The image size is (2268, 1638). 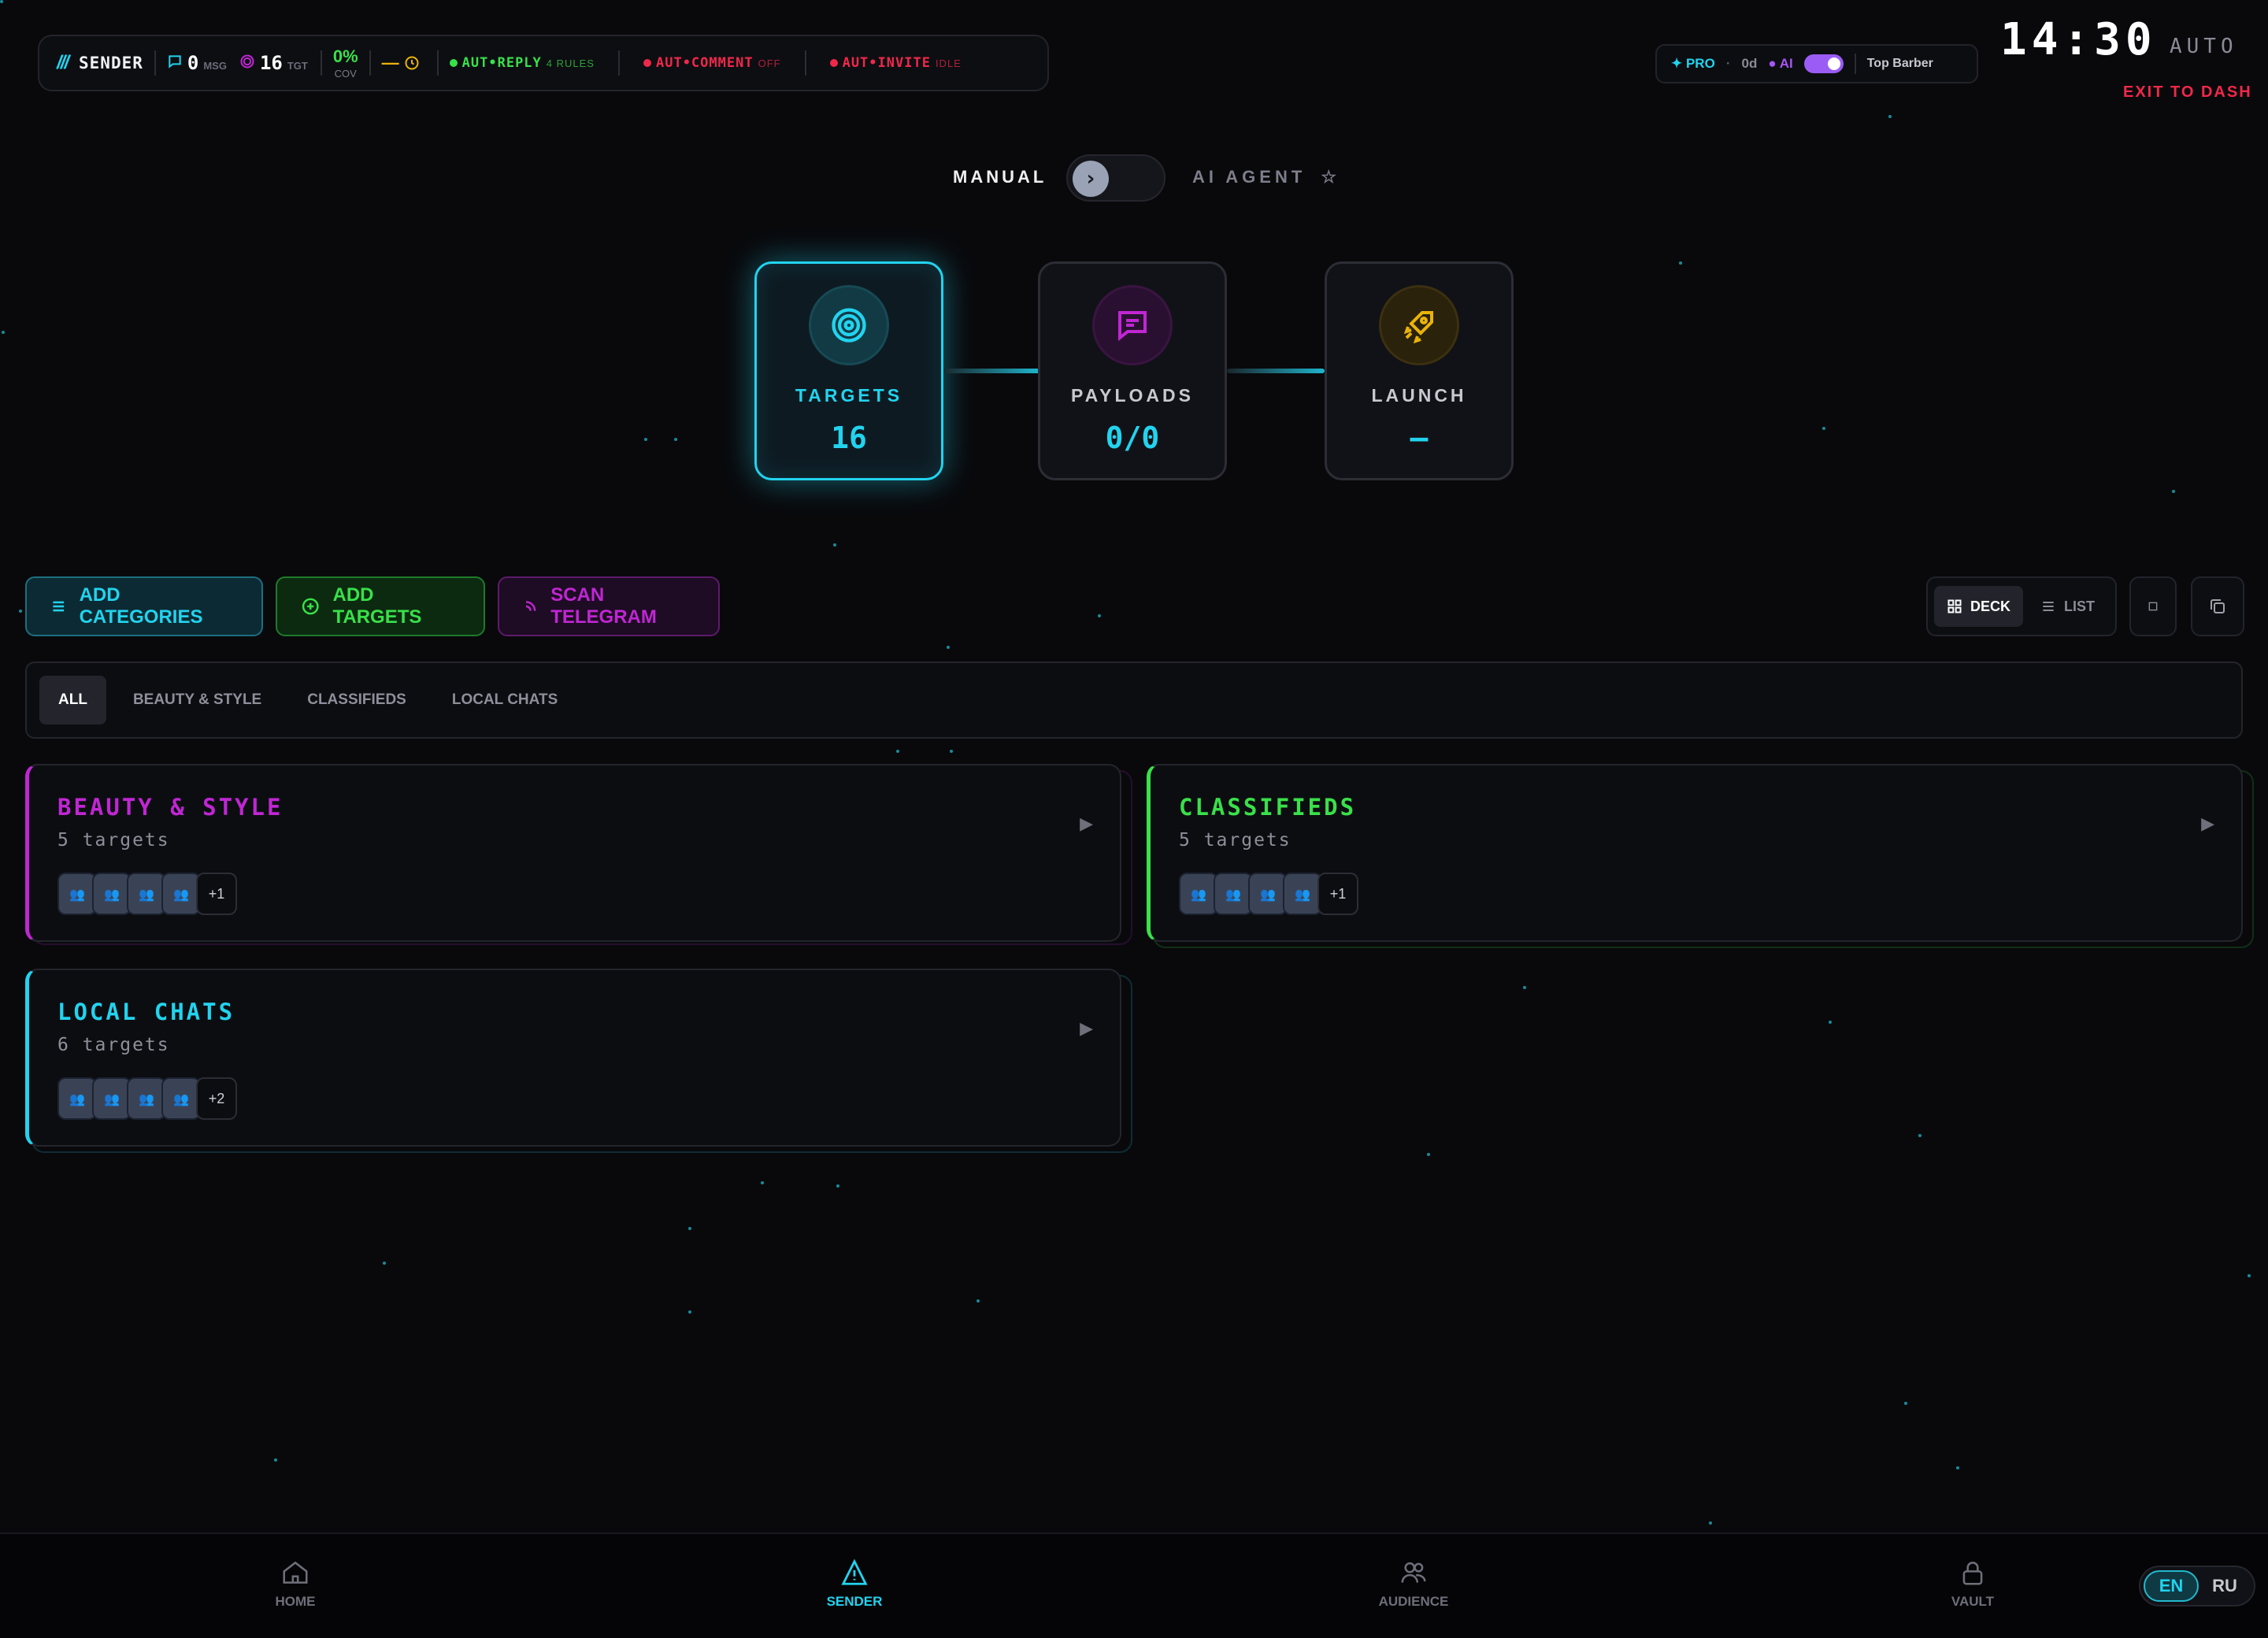 I want to click on targets-unit: TGT, so click(x=297, y=66).